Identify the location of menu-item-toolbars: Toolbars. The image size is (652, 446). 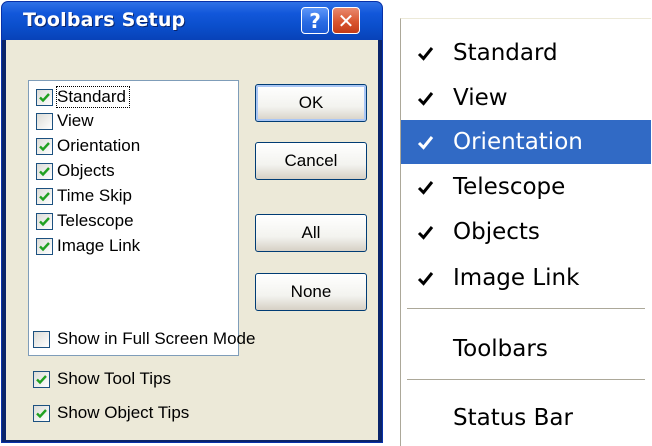
(526, 349).